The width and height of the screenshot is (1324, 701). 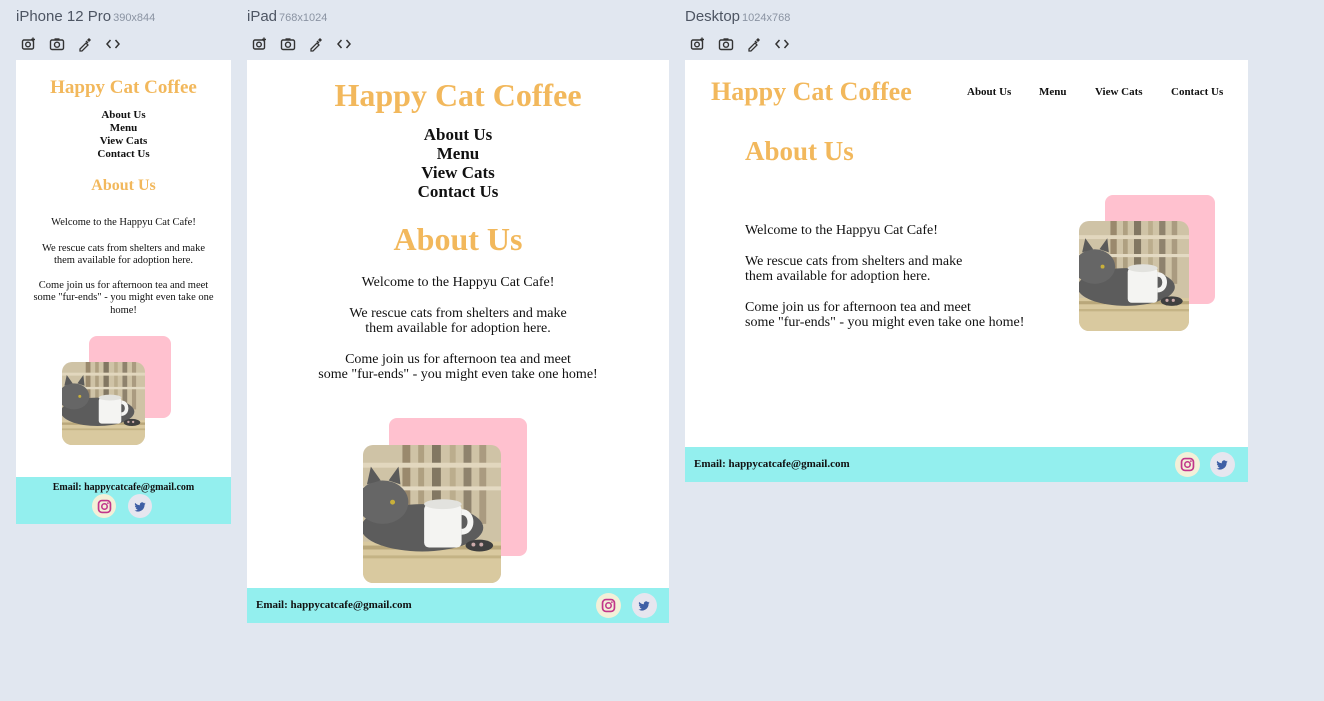 I want to click on device-header: iPad 768x1024, so click(x=287, y=17).